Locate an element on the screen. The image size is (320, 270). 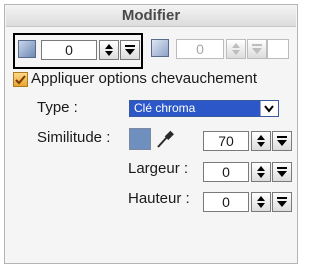
largeur-field: 0 is located at coordinates (226, 172).